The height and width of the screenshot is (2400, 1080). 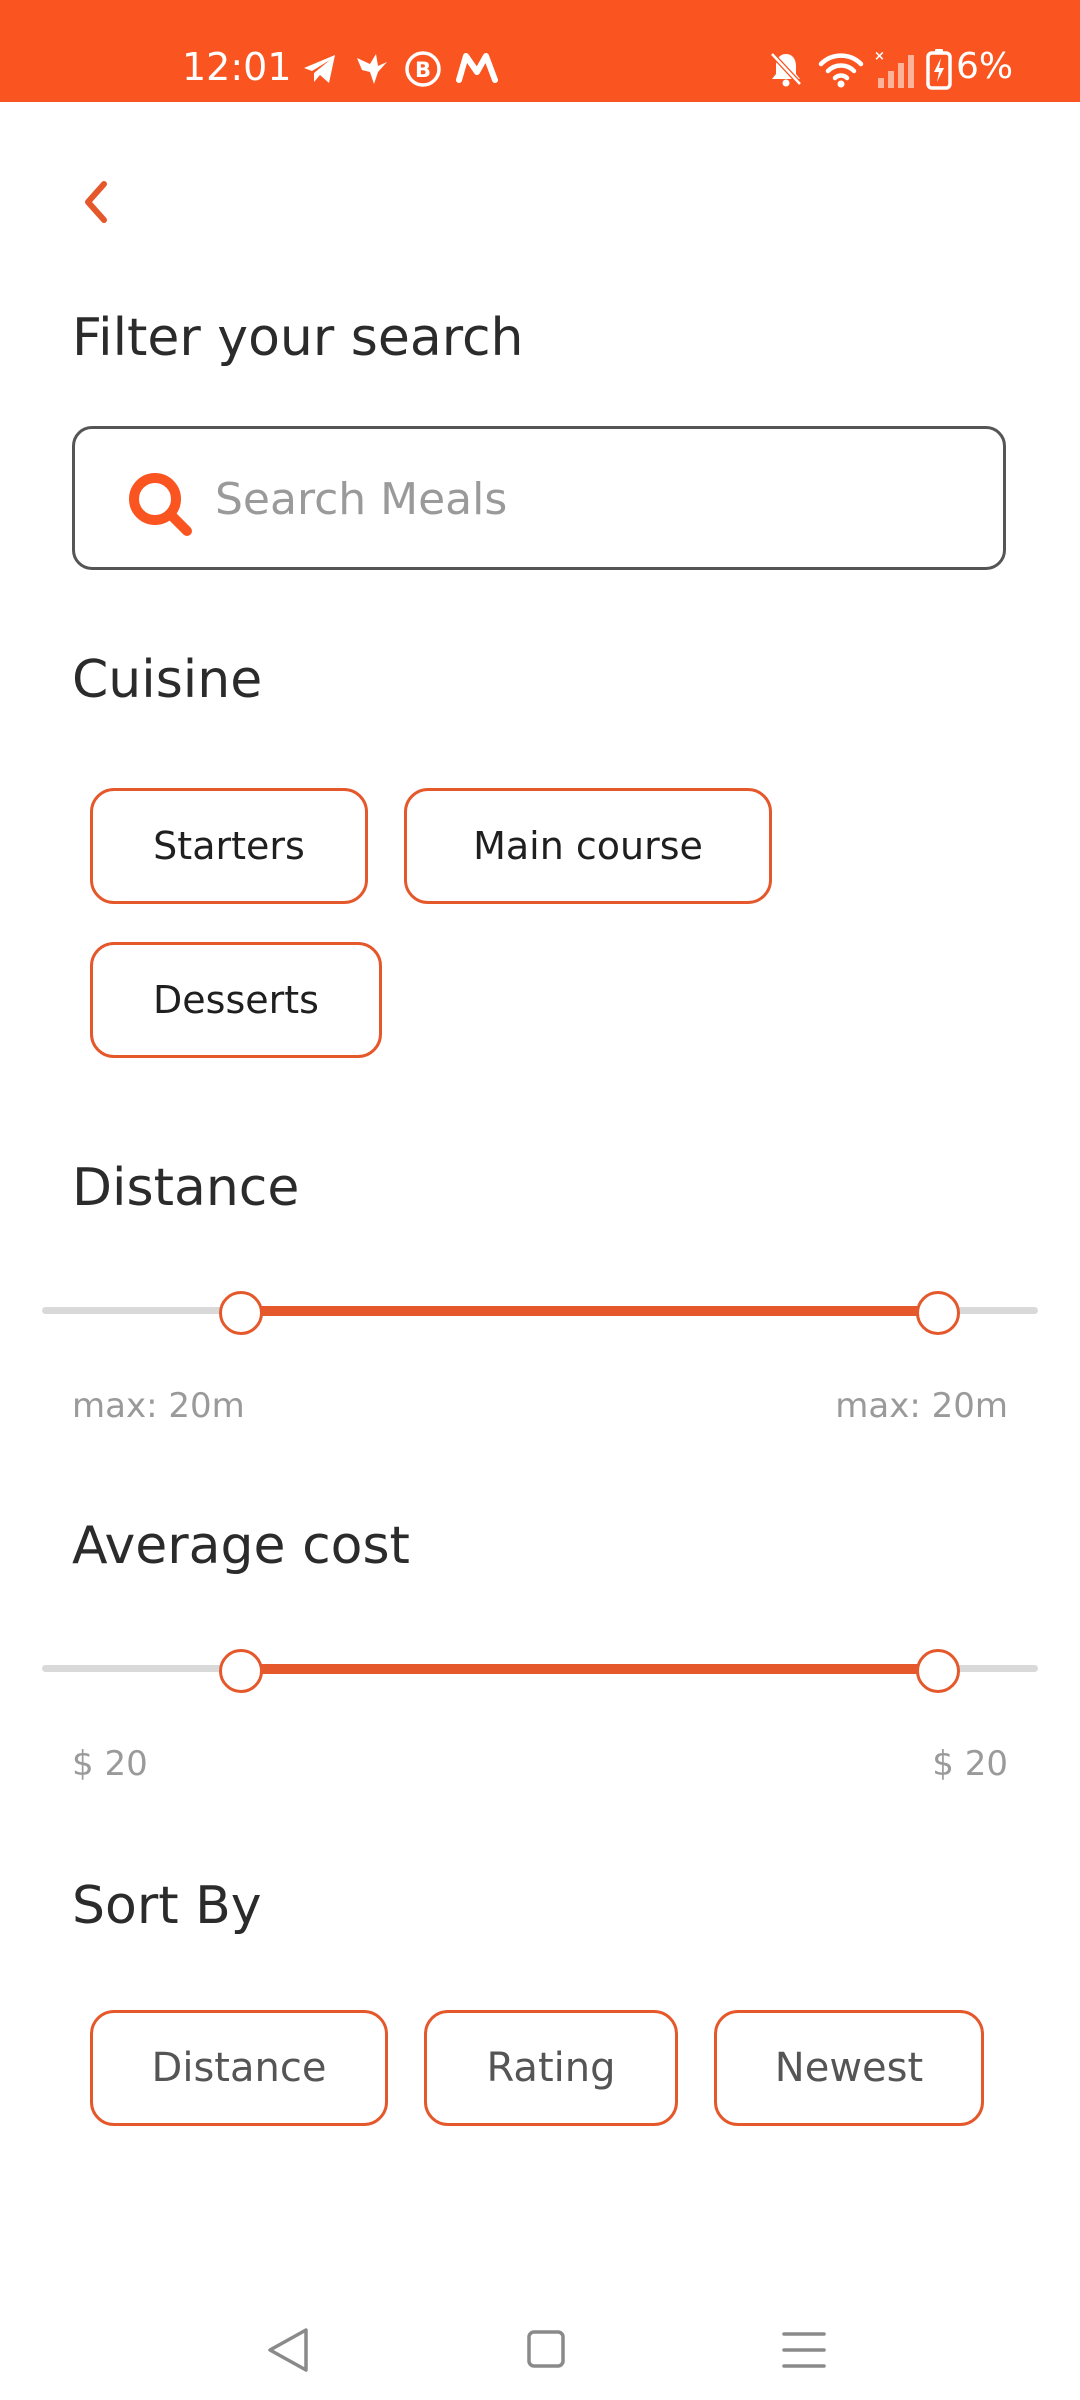 What do you see at coordinates (229, 846) in the screenshot?
I see `cuisine-chip-starters: Starters` at bounding box center [229, 846].